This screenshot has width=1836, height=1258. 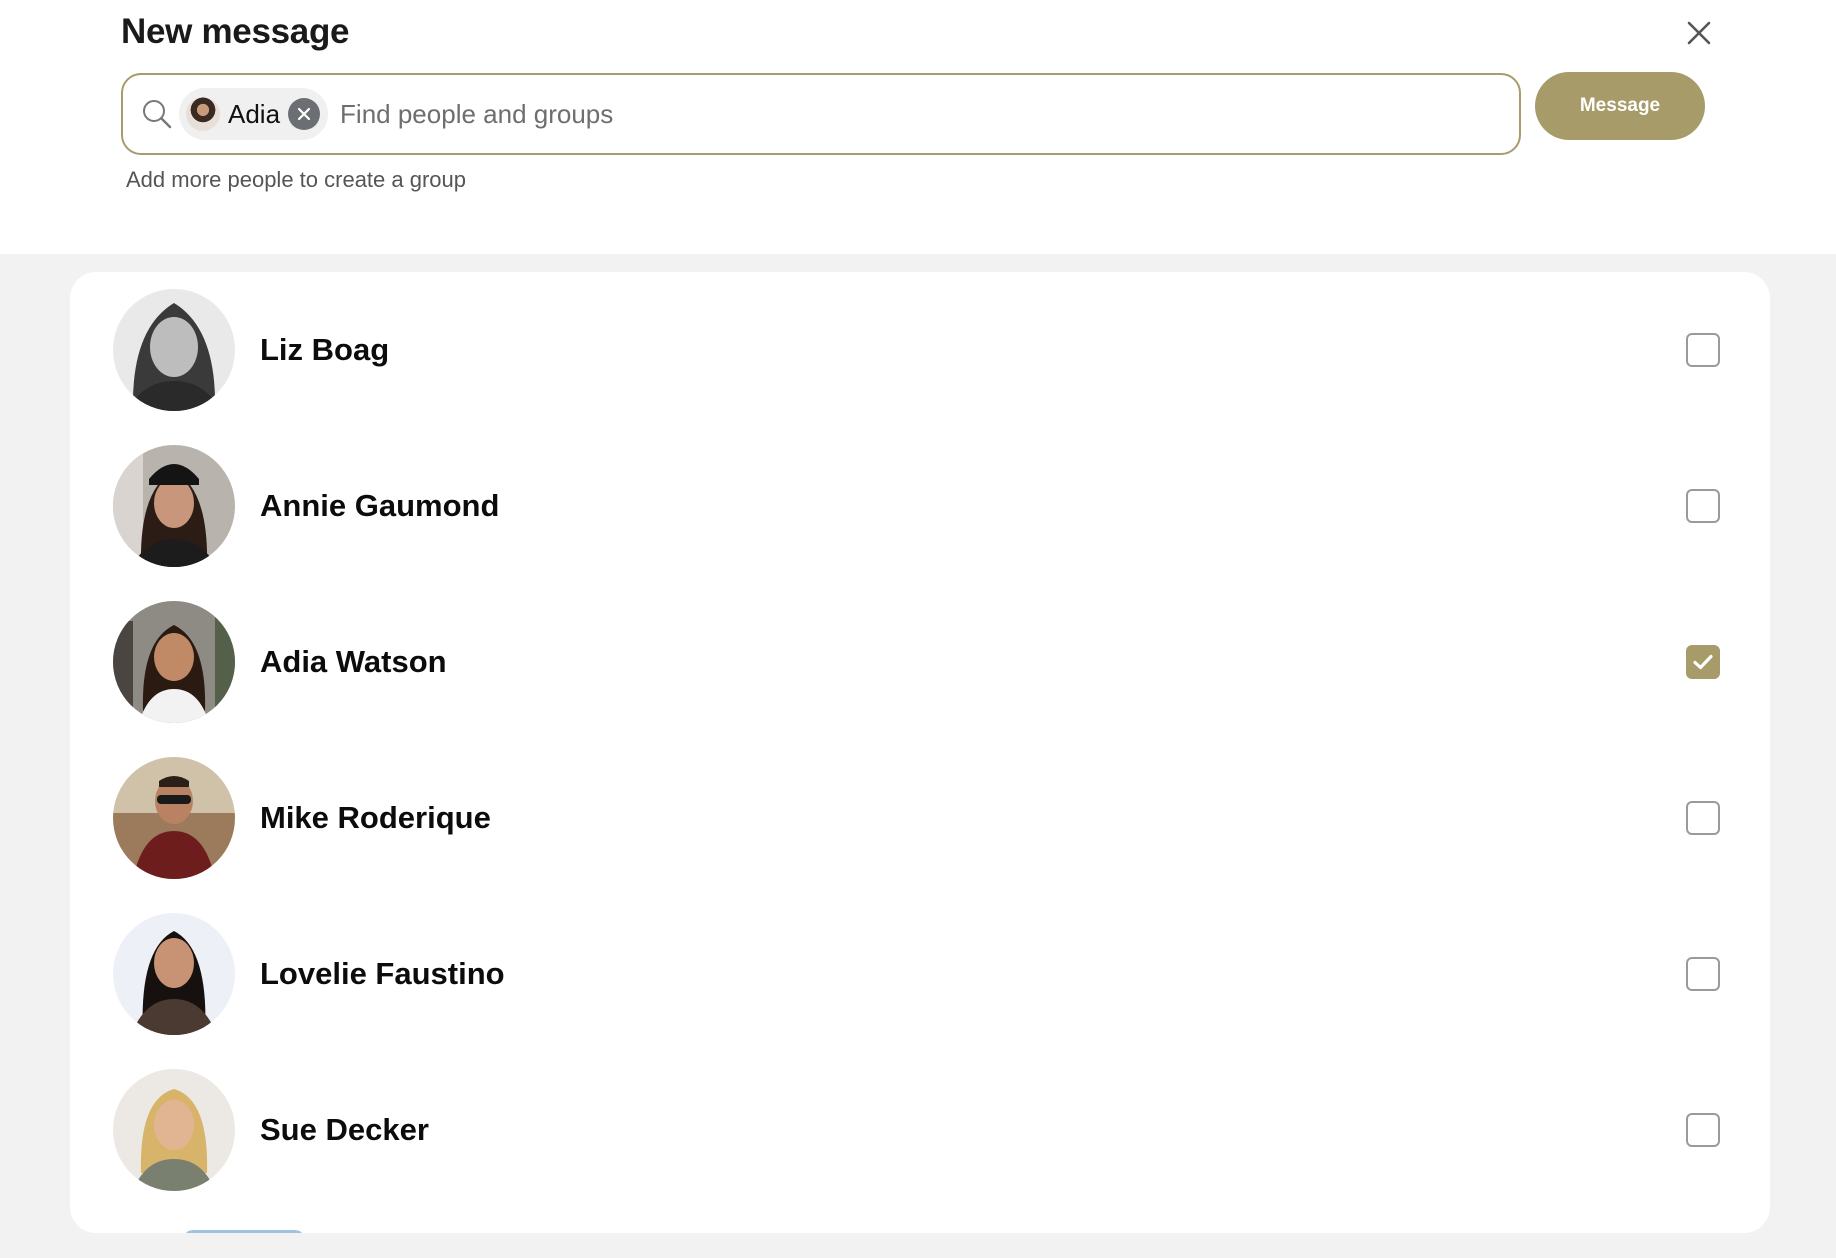 I want to click on next-avatar-peek, so click(x=244, y=1231).